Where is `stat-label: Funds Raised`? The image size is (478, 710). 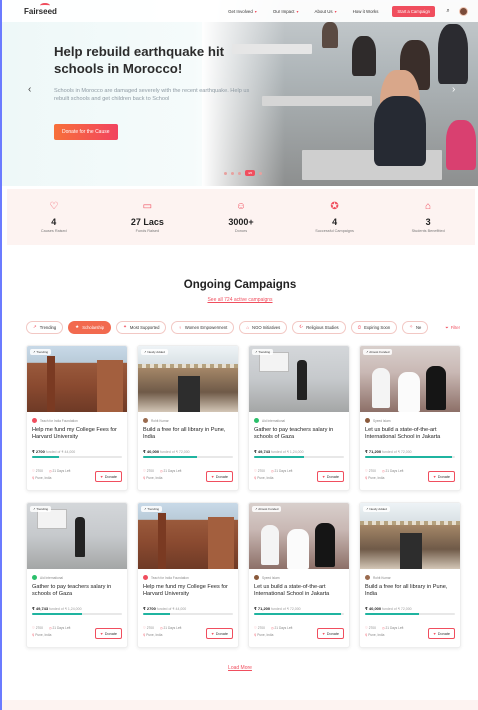 stat-label: Funds Raised is located at coordinates (147, 230).